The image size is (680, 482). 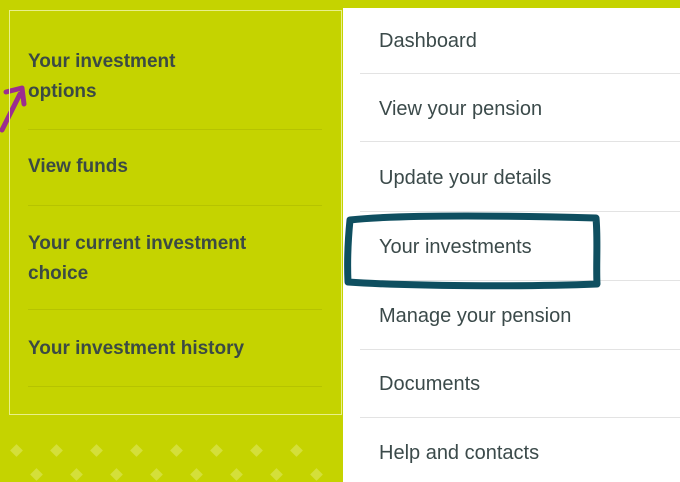 I want to click on nav-item-help-contacts: Help and contacts, so click(x=524, y=453).